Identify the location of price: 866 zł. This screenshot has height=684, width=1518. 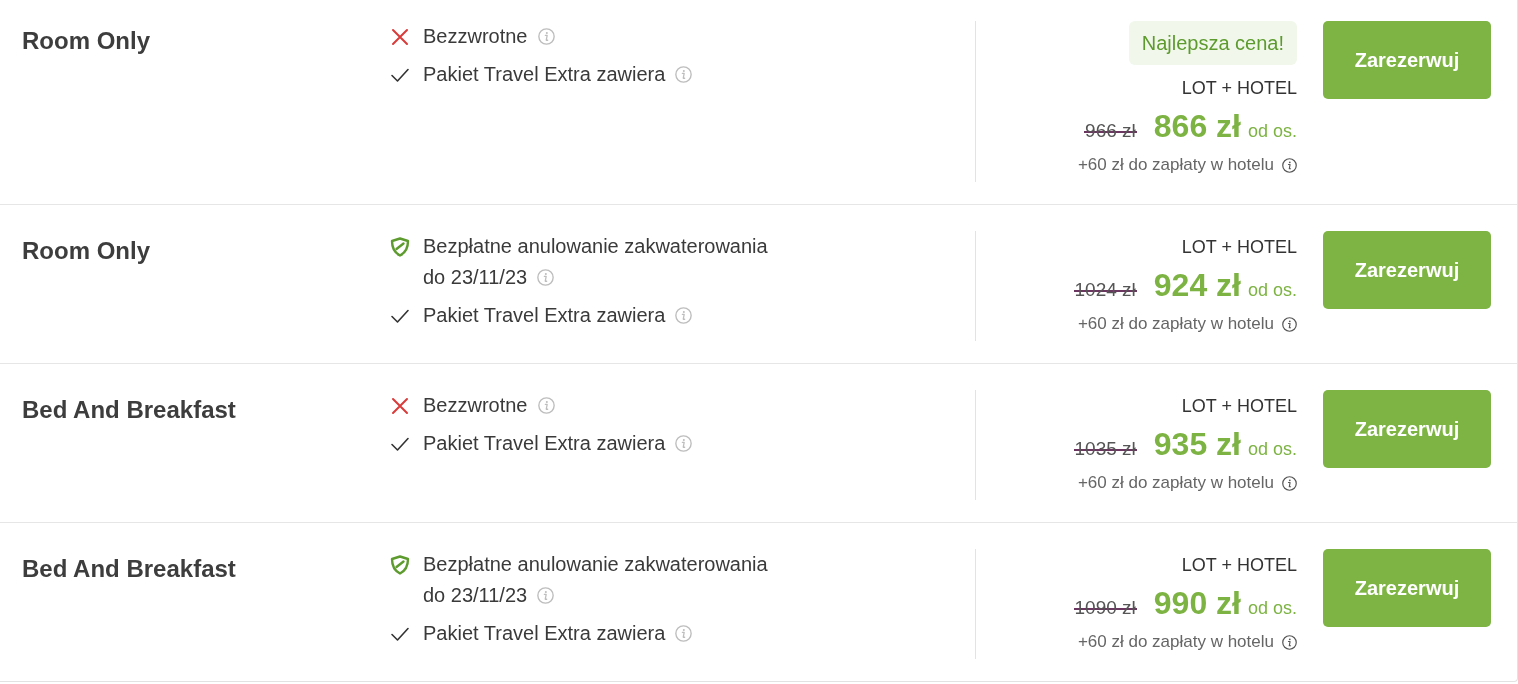
(1197, 126).